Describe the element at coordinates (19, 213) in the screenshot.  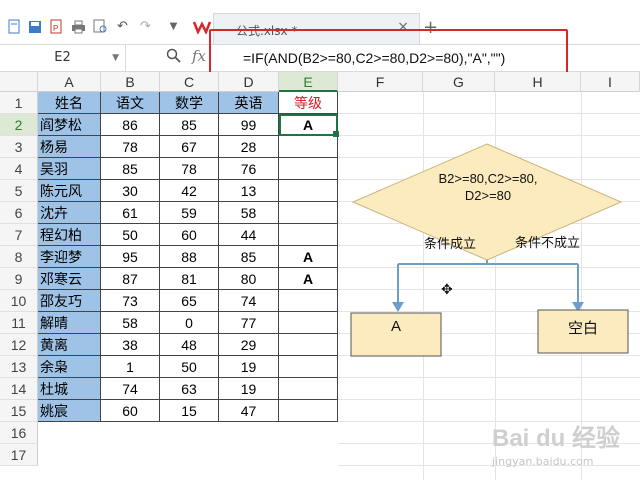
I see `row-header-6: 6` at that location.